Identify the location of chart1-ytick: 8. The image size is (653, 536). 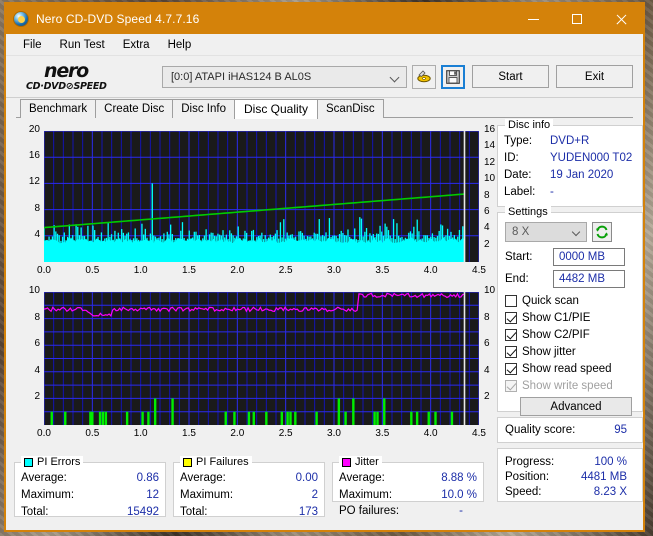
(37, 208).